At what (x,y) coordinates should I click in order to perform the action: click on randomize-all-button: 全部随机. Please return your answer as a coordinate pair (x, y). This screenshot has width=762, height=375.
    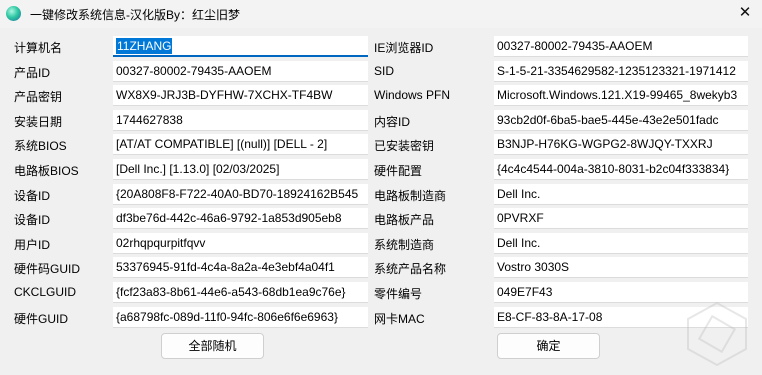
    Looking at the image, I should click on (212, 346).